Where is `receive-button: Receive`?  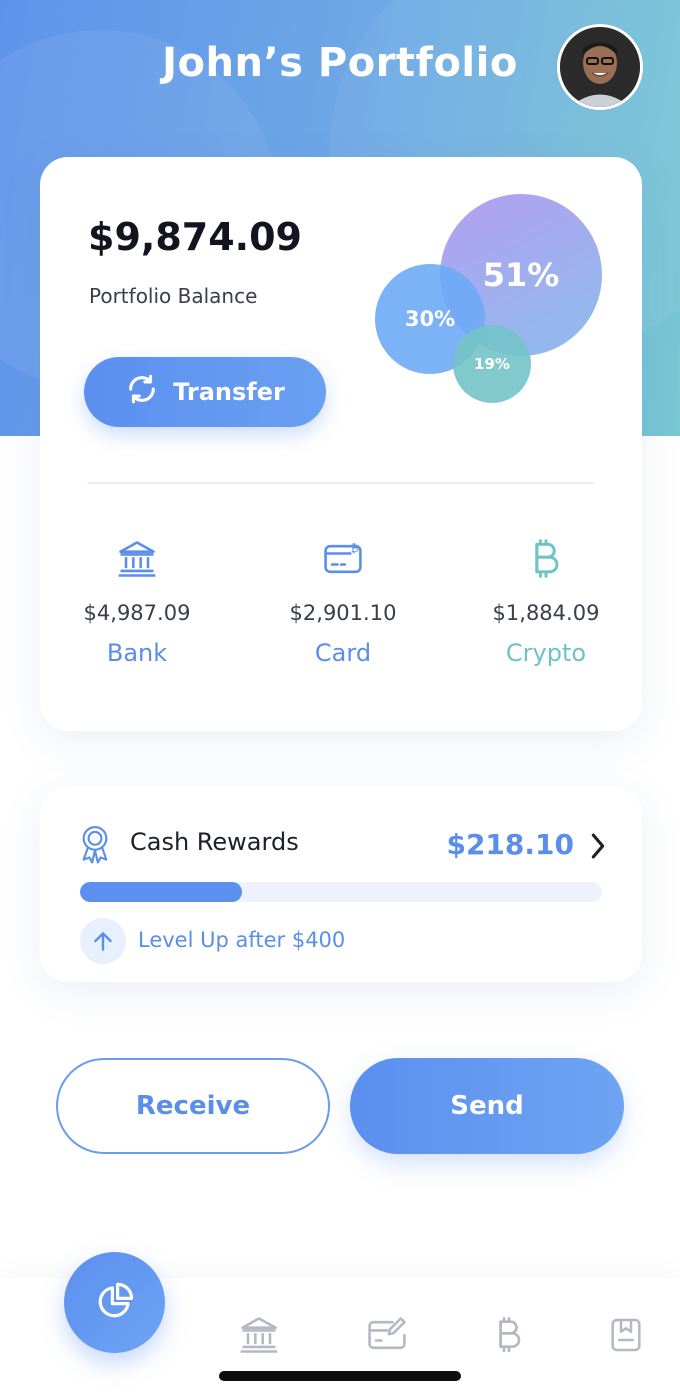
receive-button: Receive is located at coordinates (193, 1106).